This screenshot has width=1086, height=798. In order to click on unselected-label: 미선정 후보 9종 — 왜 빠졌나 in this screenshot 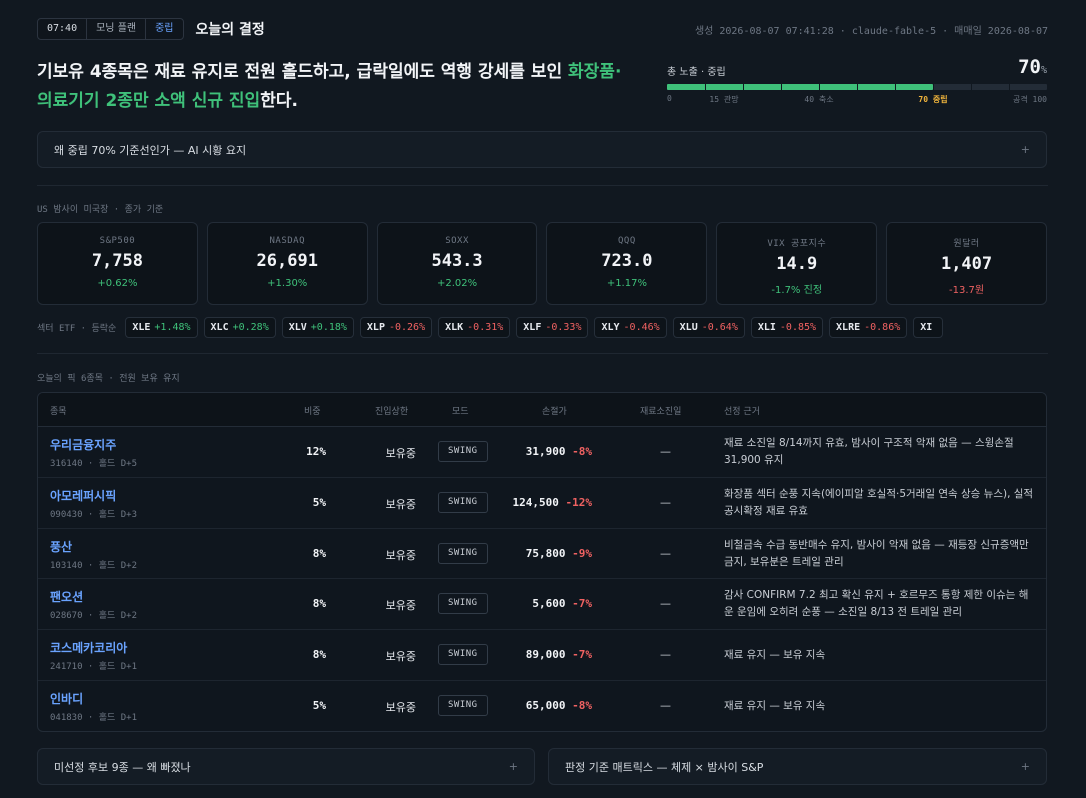, I will do `click(122, 767)`.